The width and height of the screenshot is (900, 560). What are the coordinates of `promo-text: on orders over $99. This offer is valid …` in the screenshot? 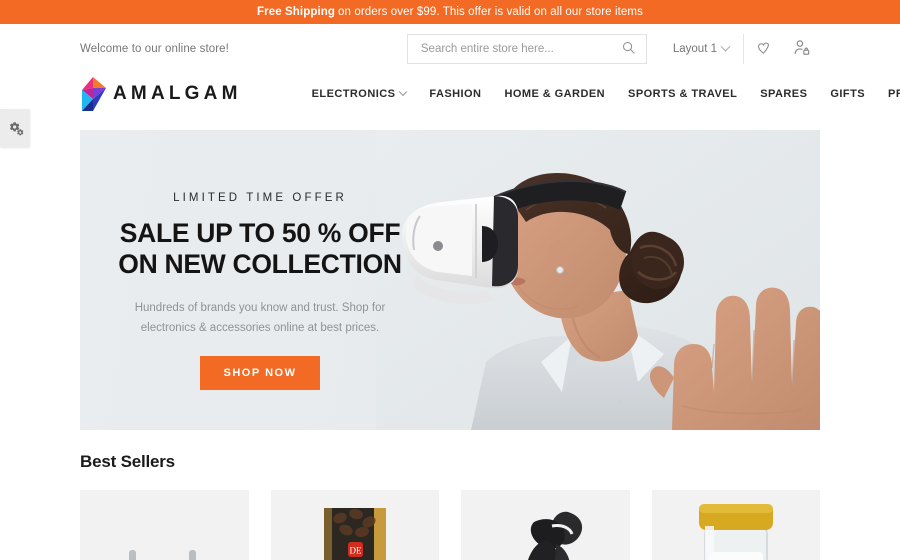 It's located at (490, 12).